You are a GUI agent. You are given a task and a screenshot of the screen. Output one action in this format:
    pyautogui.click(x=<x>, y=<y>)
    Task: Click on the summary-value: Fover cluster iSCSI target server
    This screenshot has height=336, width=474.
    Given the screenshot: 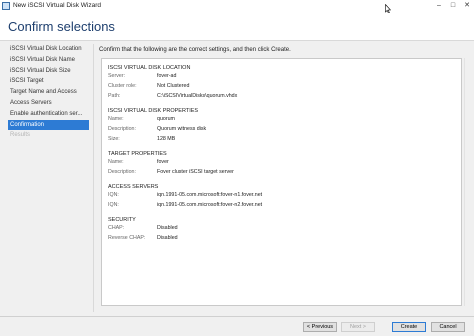 What is the action you would take?
    pyautogui.click(x=195, y=172)
    